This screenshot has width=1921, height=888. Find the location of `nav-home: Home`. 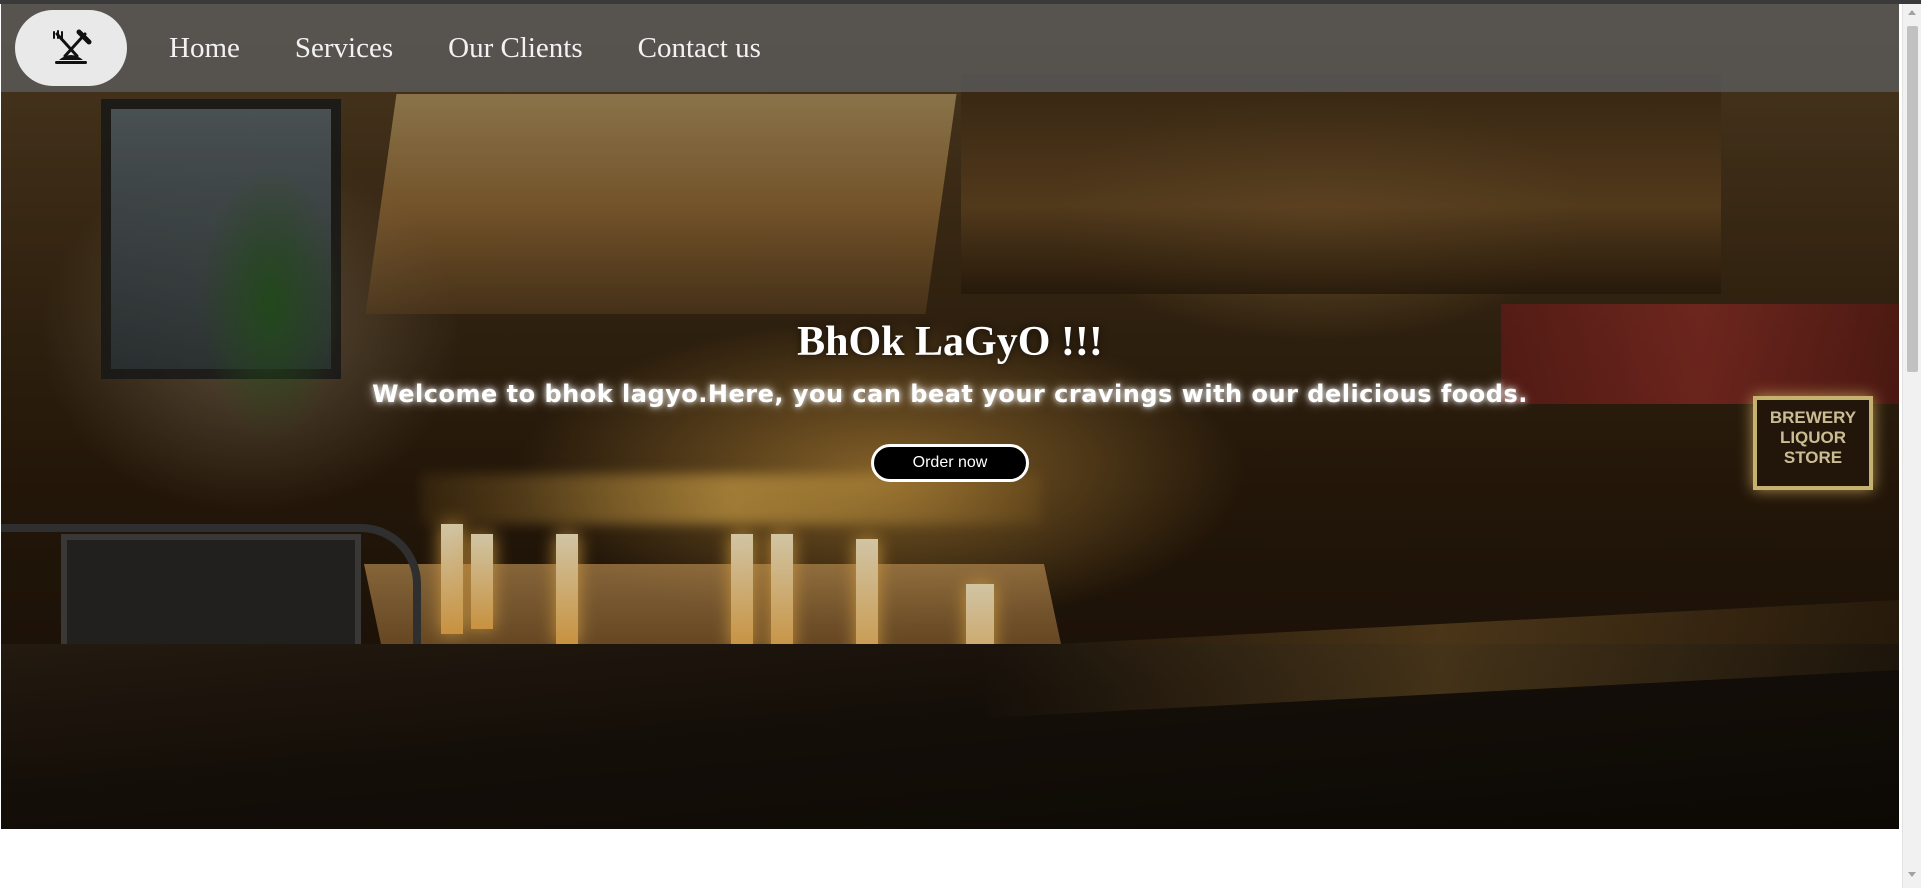

nav-home: Home is located at coordinates (204, 48).